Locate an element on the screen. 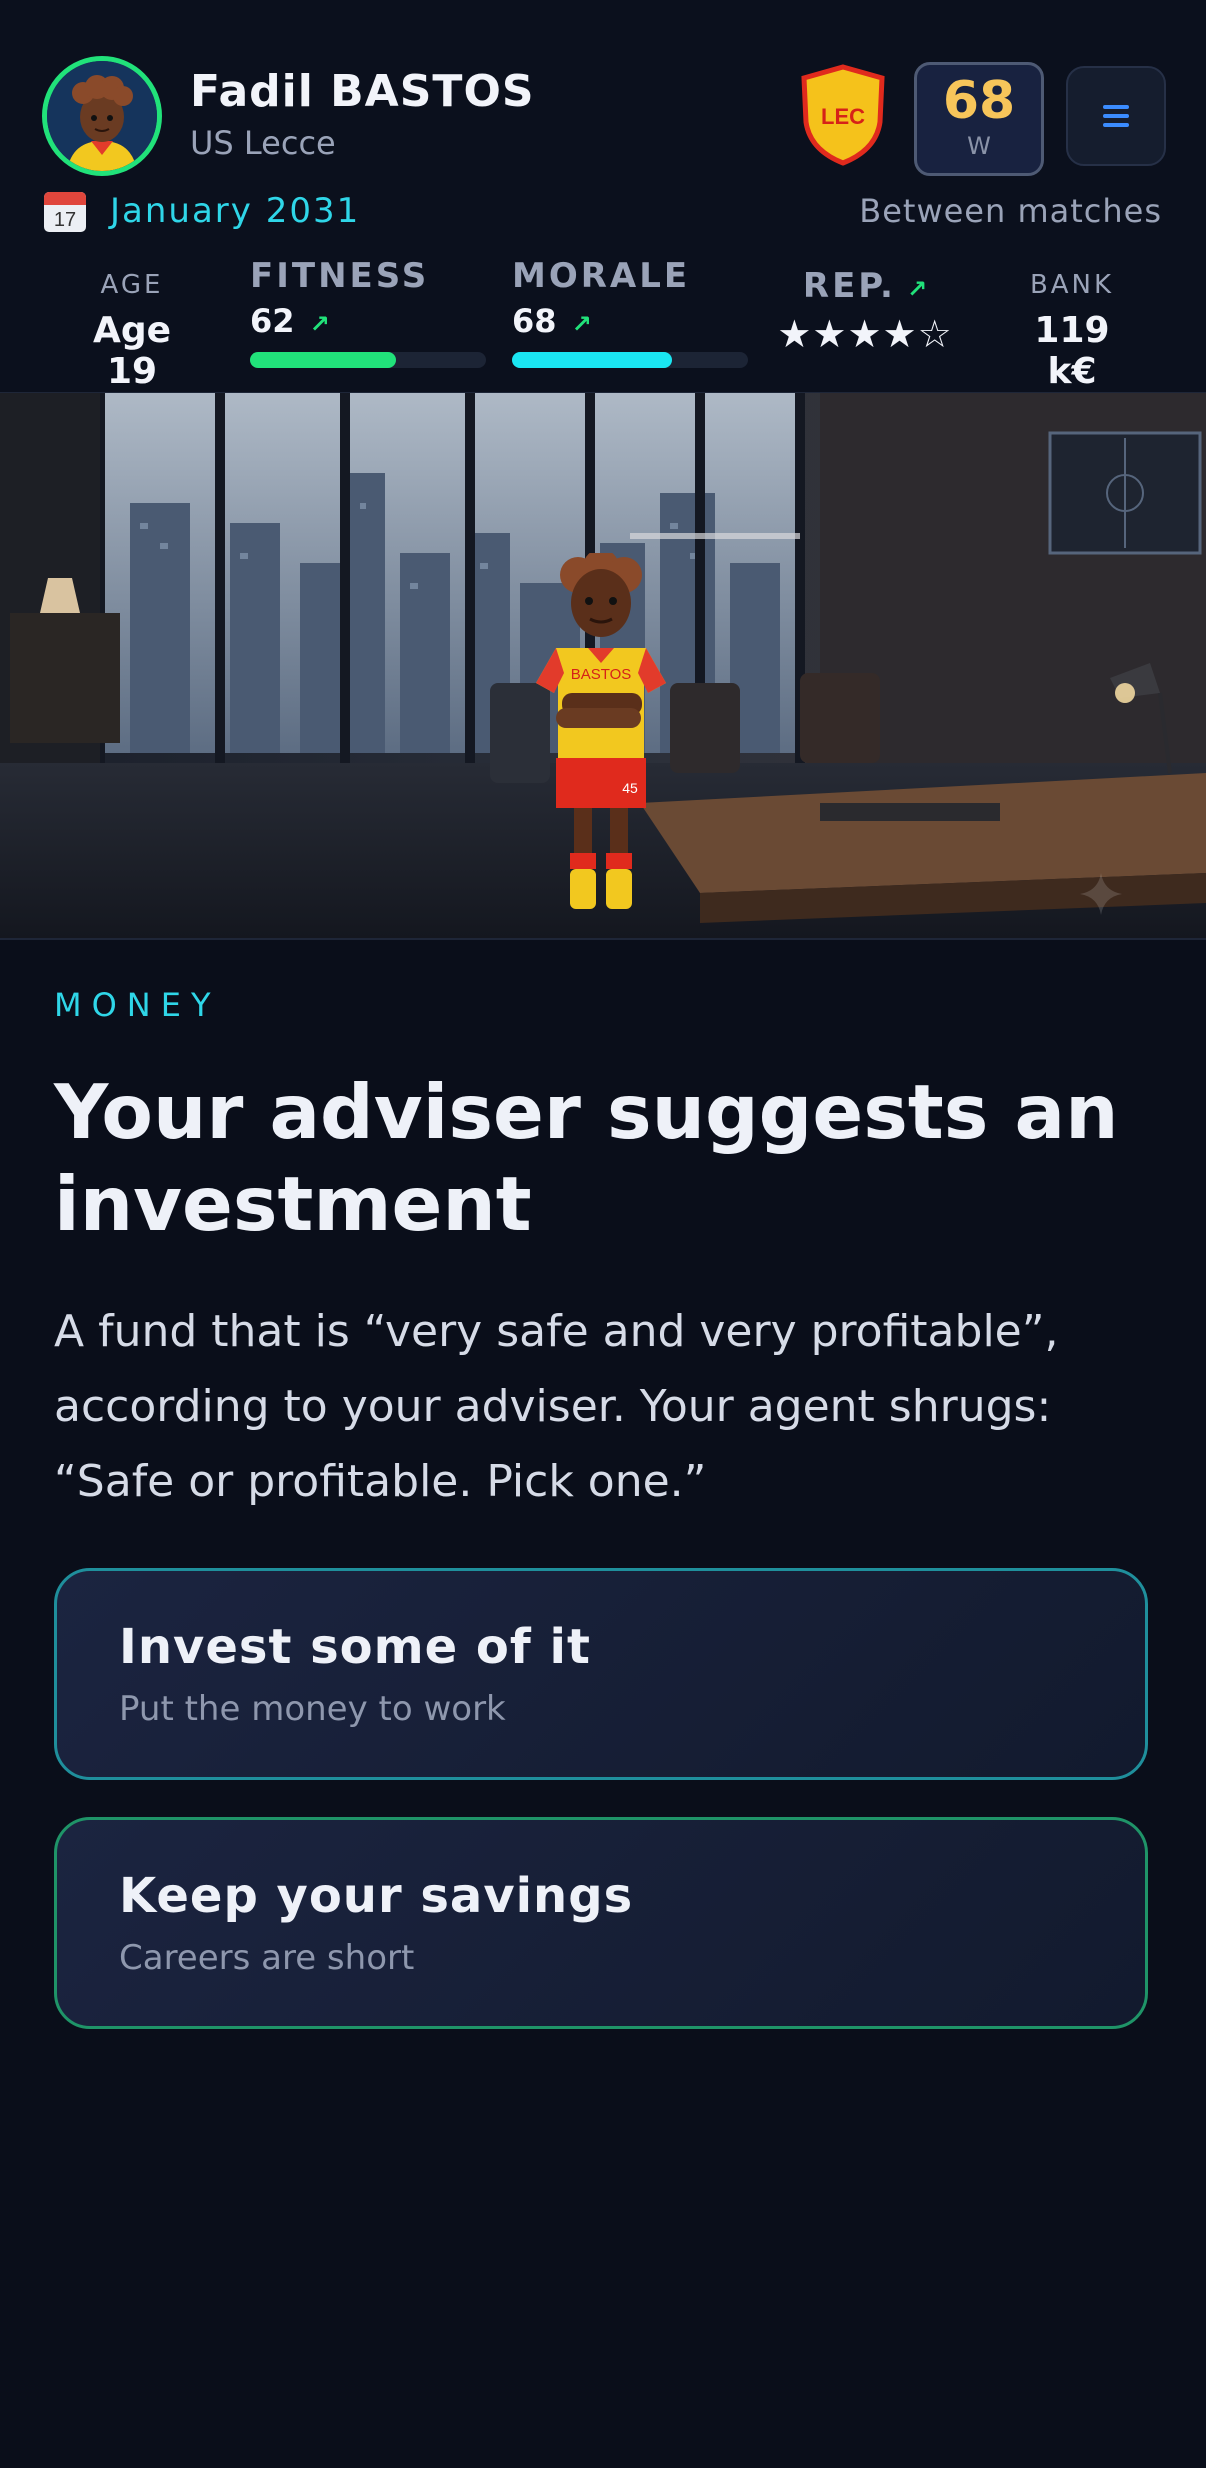  menu-button is located at coordinates (1116, 116).